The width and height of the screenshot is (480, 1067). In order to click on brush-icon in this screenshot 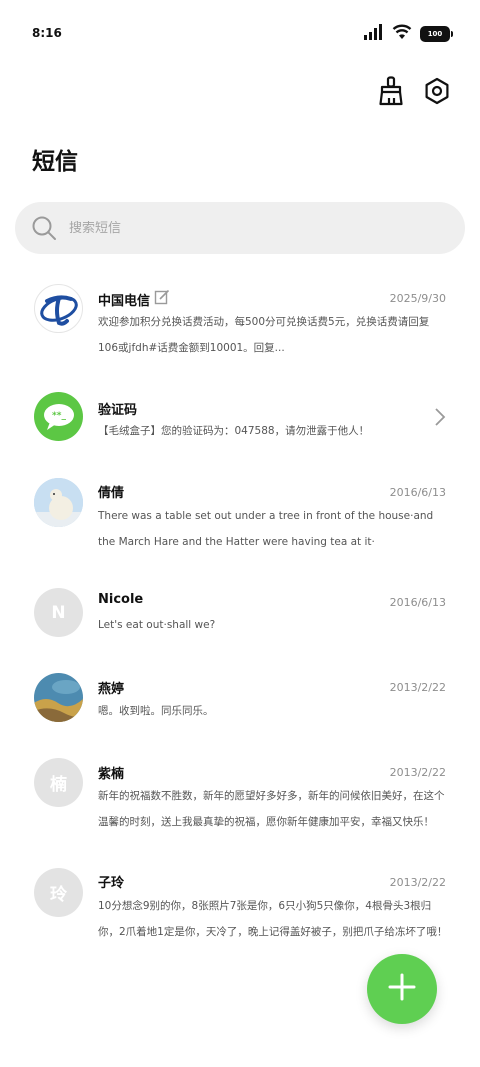, I will do `click(391, 93)`.